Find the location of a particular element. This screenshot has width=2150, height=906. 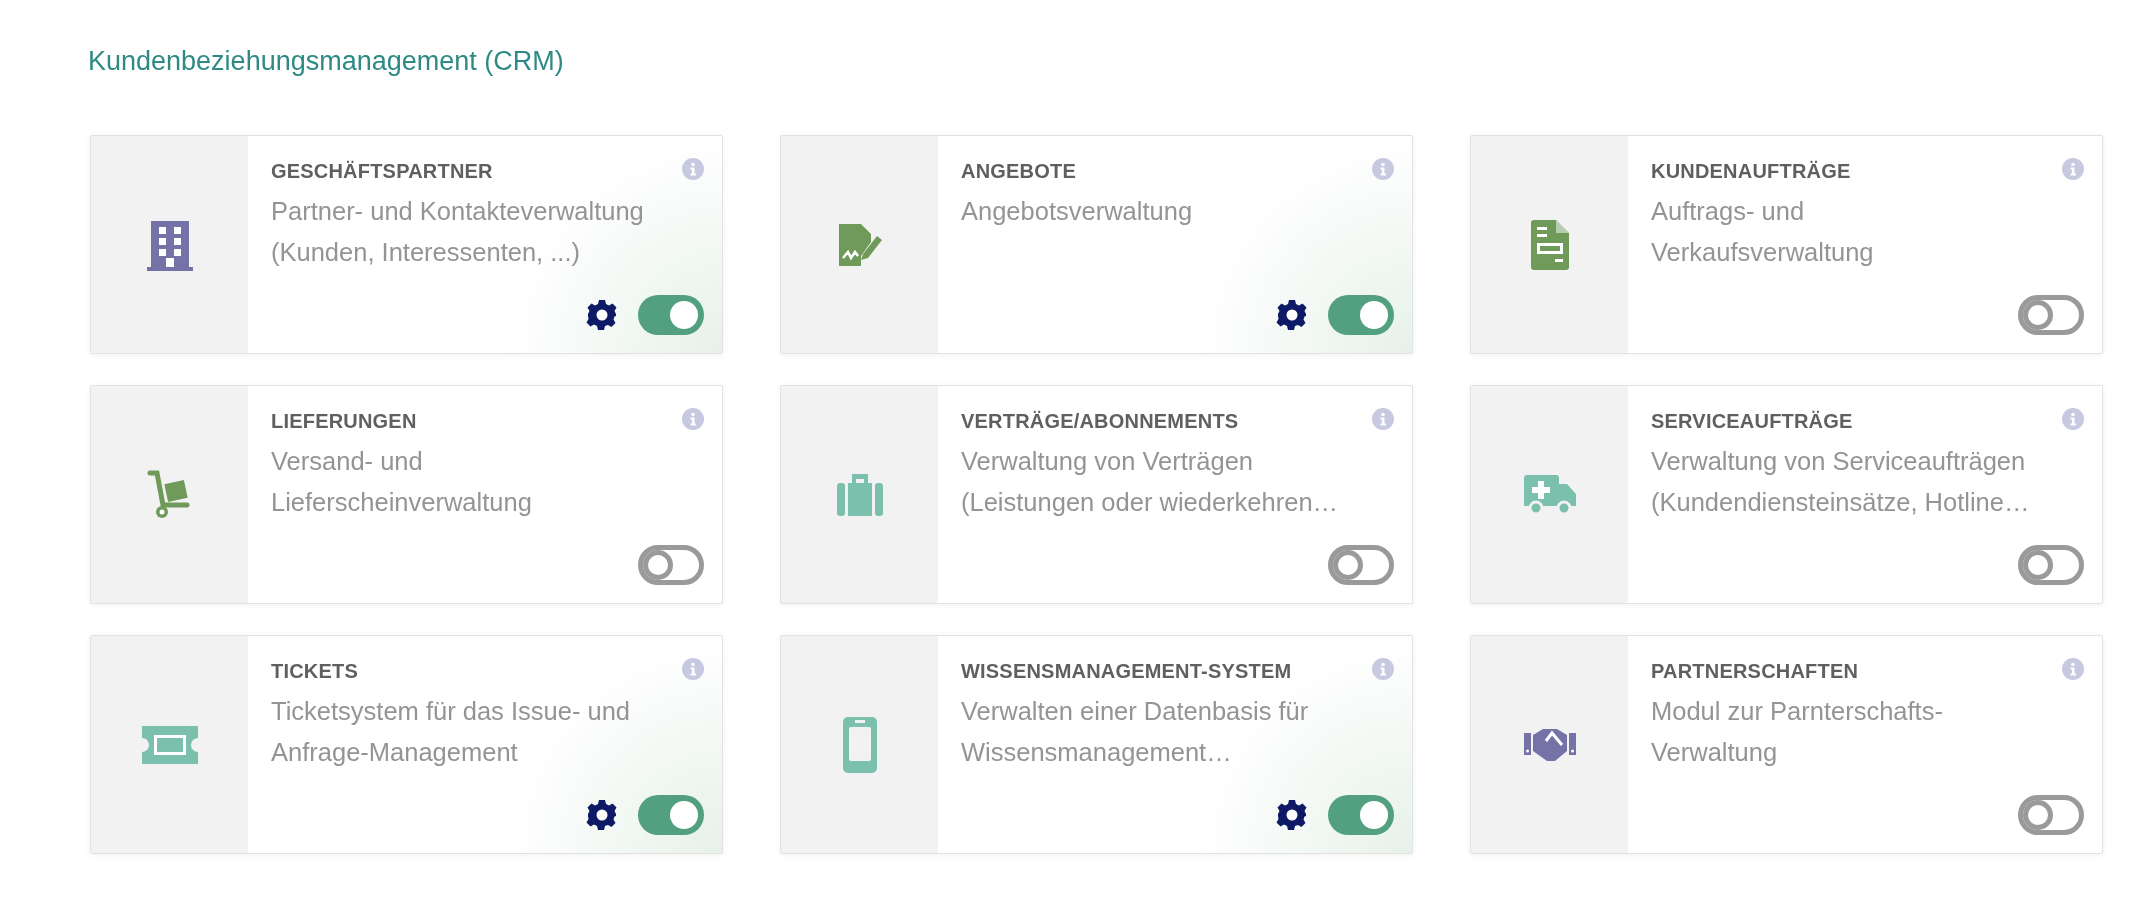

module-description: Versand- und Lieferscheinverwaltung is located at coordinates (402, 482).